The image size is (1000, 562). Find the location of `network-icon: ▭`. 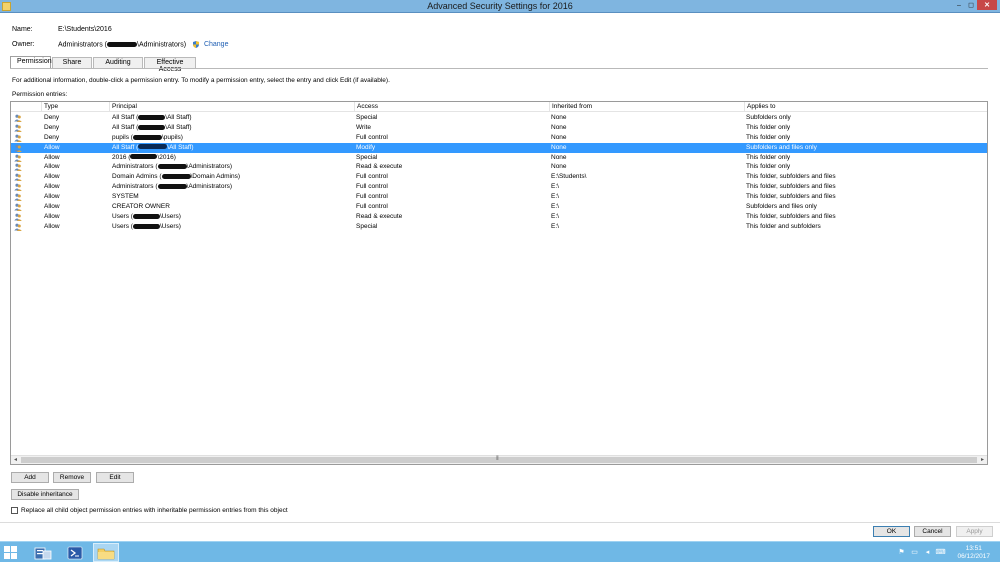

network-icon: ▭ is located at coordinates (914, 551).